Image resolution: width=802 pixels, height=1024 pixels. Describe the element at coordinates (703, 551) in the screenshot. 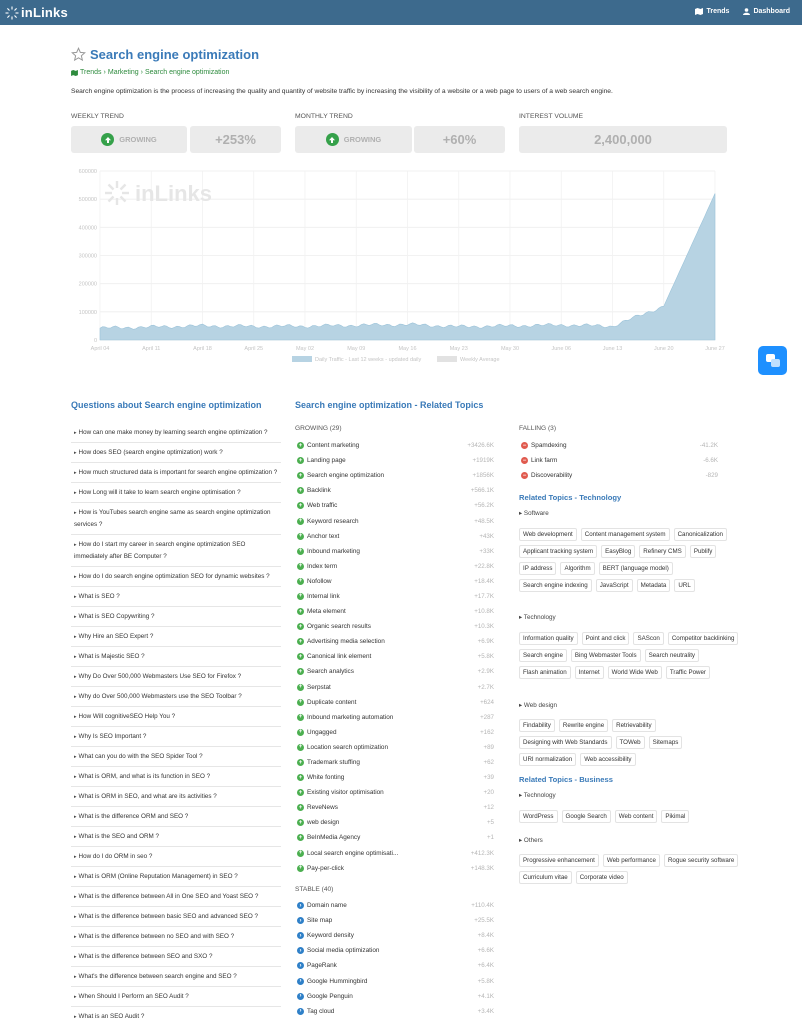

I see `topic-tag: Publify` at that location.